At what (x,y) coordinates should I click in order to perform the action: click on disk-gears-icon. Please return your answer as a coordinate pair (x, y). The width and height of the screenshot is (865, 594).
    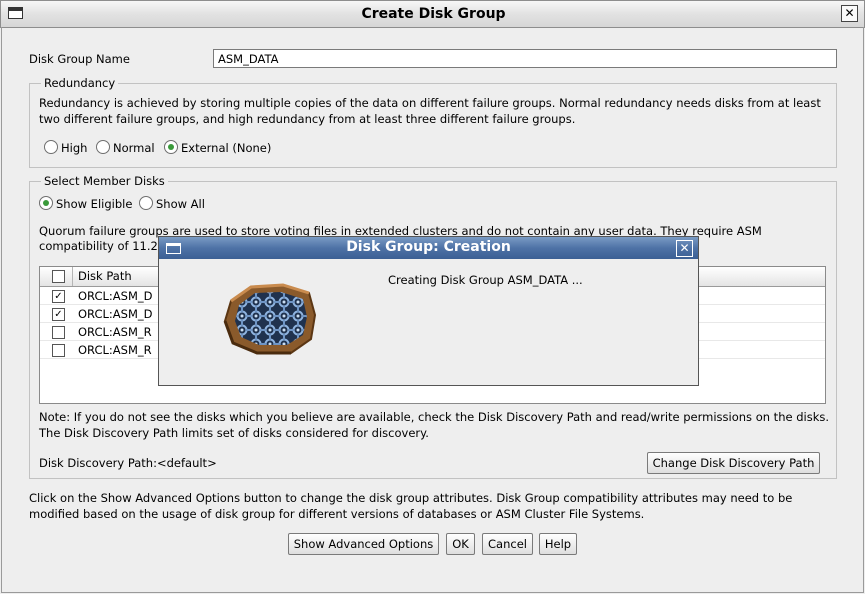
    Looking at the image, I should click on (270, 319).